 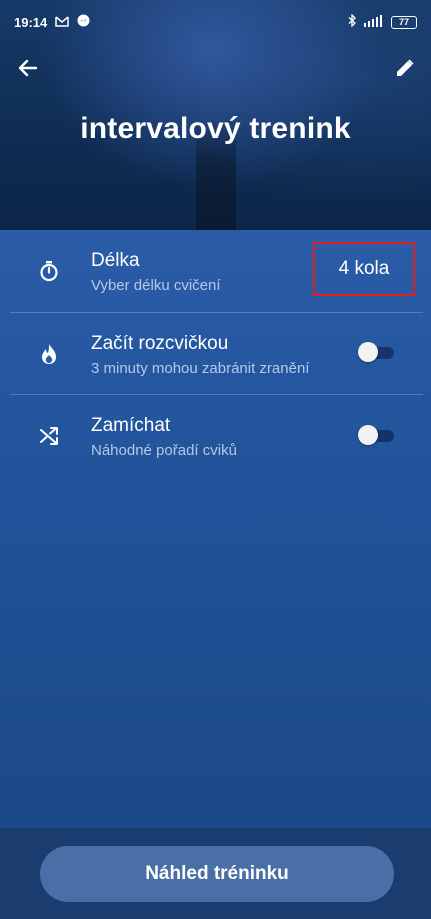 What do you see at coordinates (215, 271) in the screenshot?
I see `setting-row-length: Délka Vyber délku cvičení 4 kola` at bounding box center [215, 271].